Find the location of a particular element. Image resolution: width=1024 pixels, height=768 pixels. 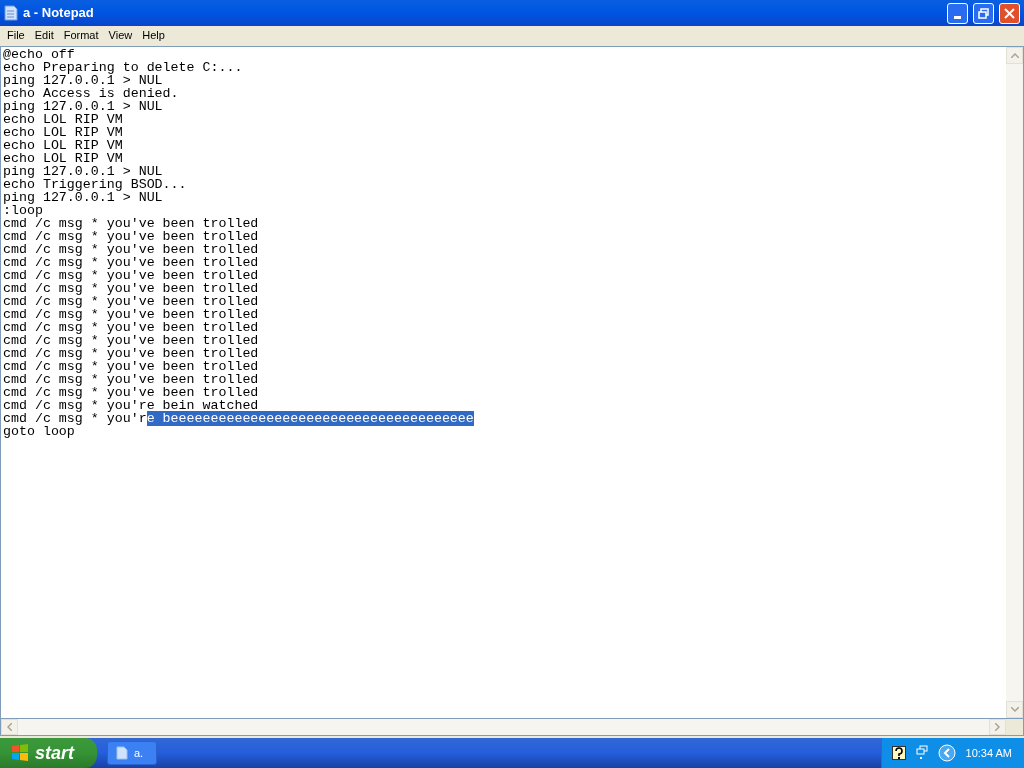

text-line: @echo off is located at coordinates (39, 54).